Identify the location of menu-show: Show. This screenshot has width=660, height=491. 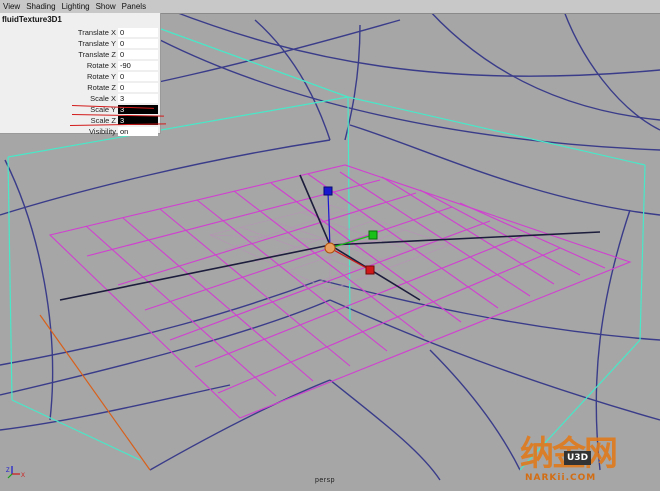
(106, 6).